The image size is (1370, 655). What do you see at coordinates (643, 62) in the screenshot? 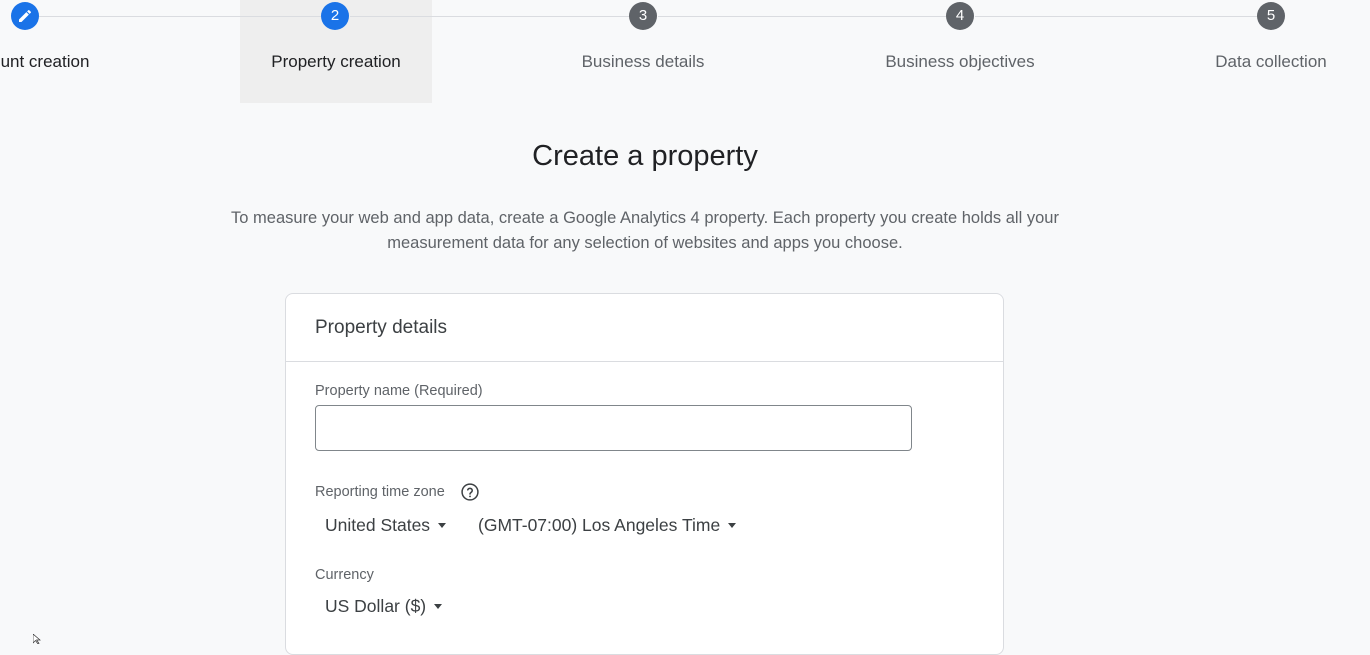
I see `step-3-label: Business details` at bounding box center [643, 62].